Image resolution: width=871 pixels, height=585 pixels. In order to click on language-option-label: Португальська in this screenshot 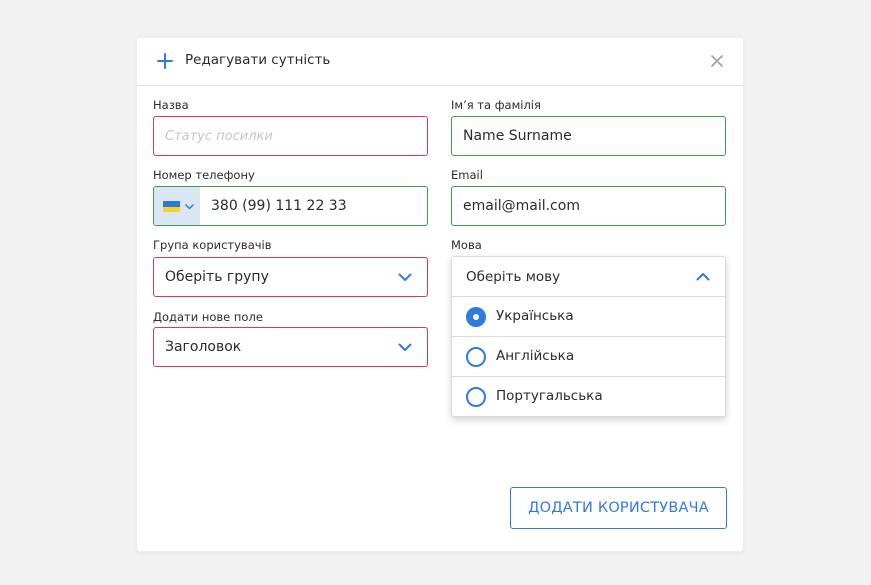, I will do `click(549, 396)`.